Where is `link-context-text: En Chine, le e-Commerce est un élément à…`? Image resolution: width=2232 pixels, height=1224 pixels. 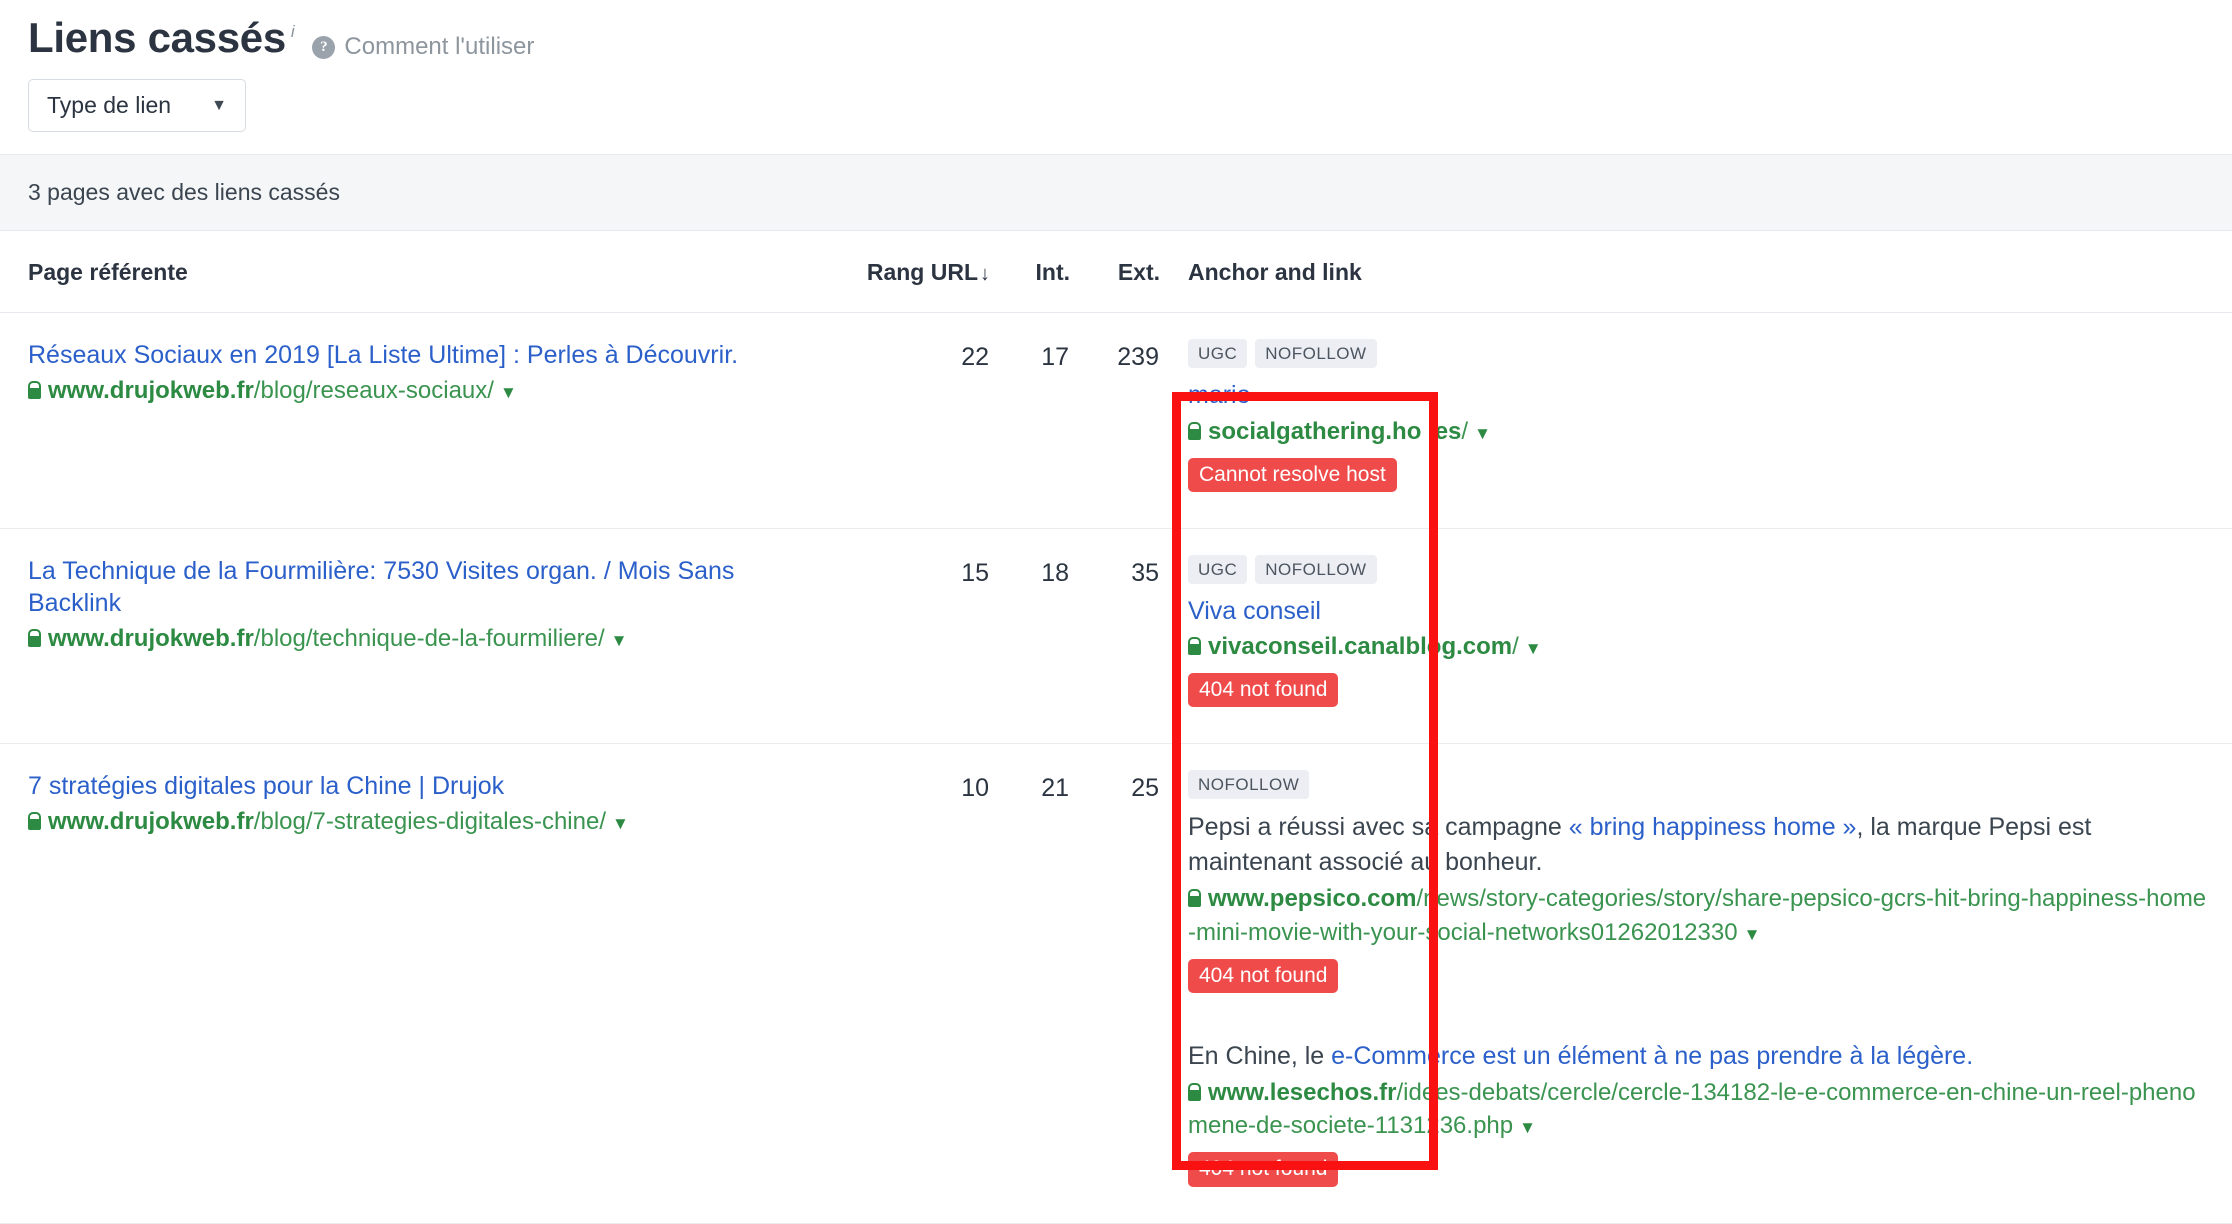
link-context-text: En Chine, le e-Commerce est un élément à… is located at coordinates (1698, 1056).